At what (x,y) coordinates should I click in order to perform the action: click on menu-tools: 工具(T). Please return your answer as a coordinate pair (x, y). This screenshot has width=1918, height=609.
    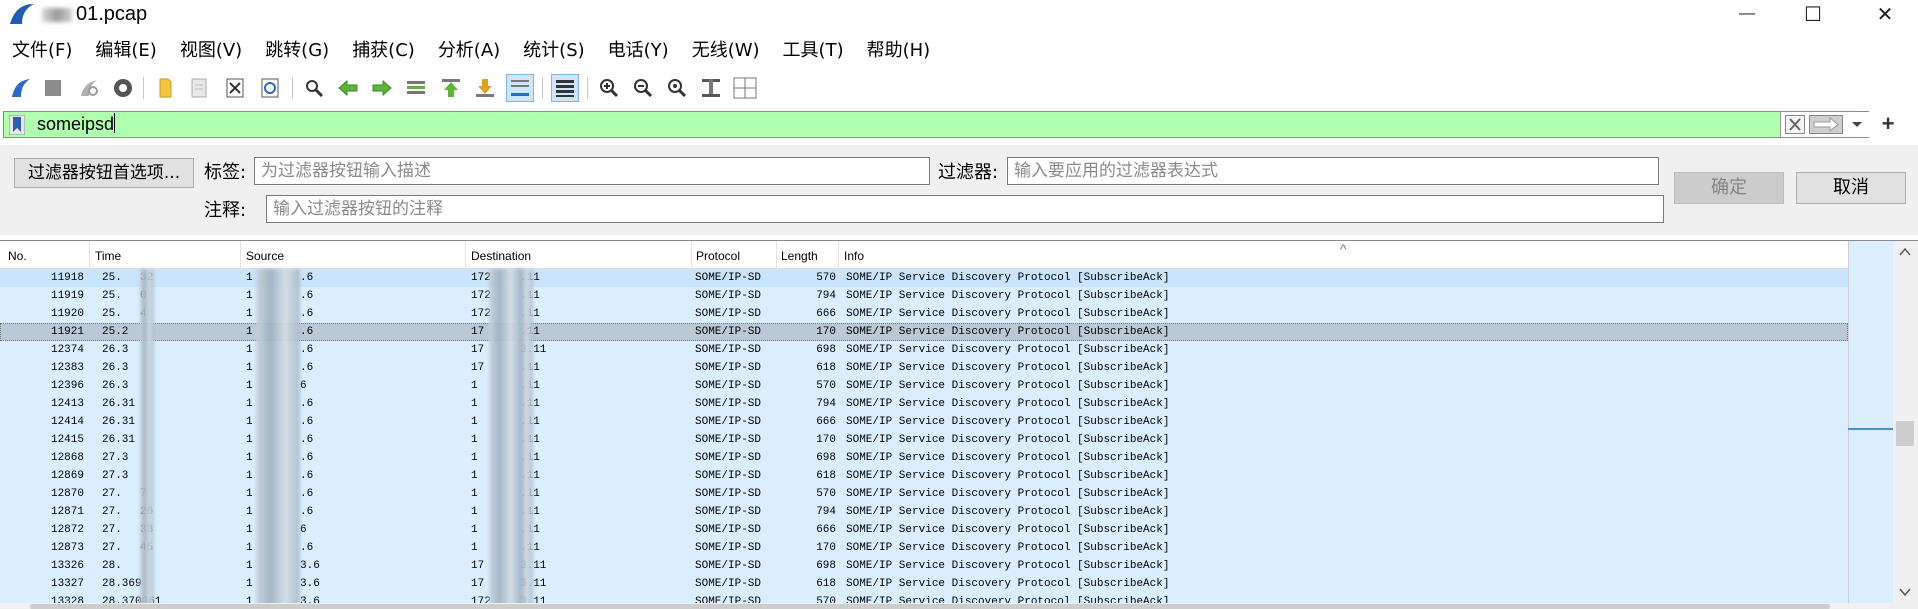
    Looking at the image, I should click on (813, 51).